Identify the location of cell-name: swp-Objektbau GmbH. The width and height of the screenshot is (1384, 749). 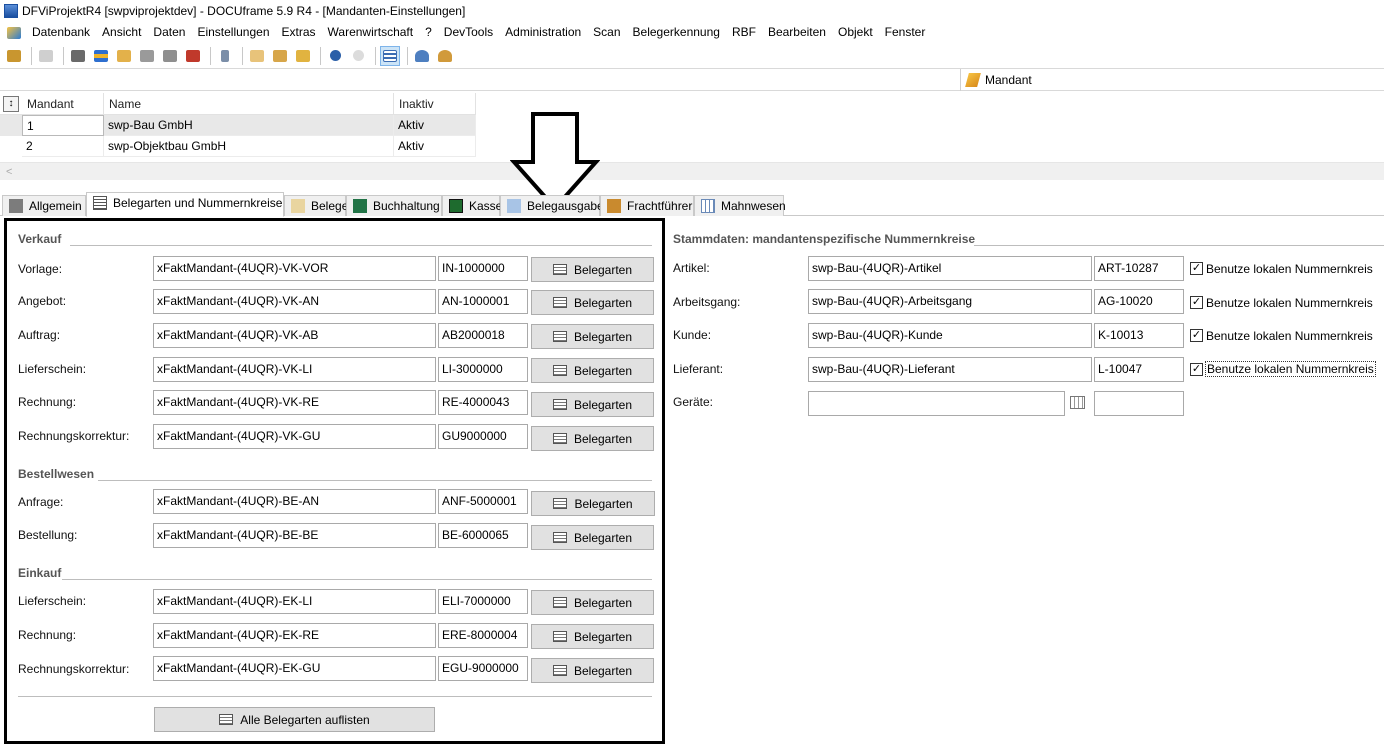
(249, 146).